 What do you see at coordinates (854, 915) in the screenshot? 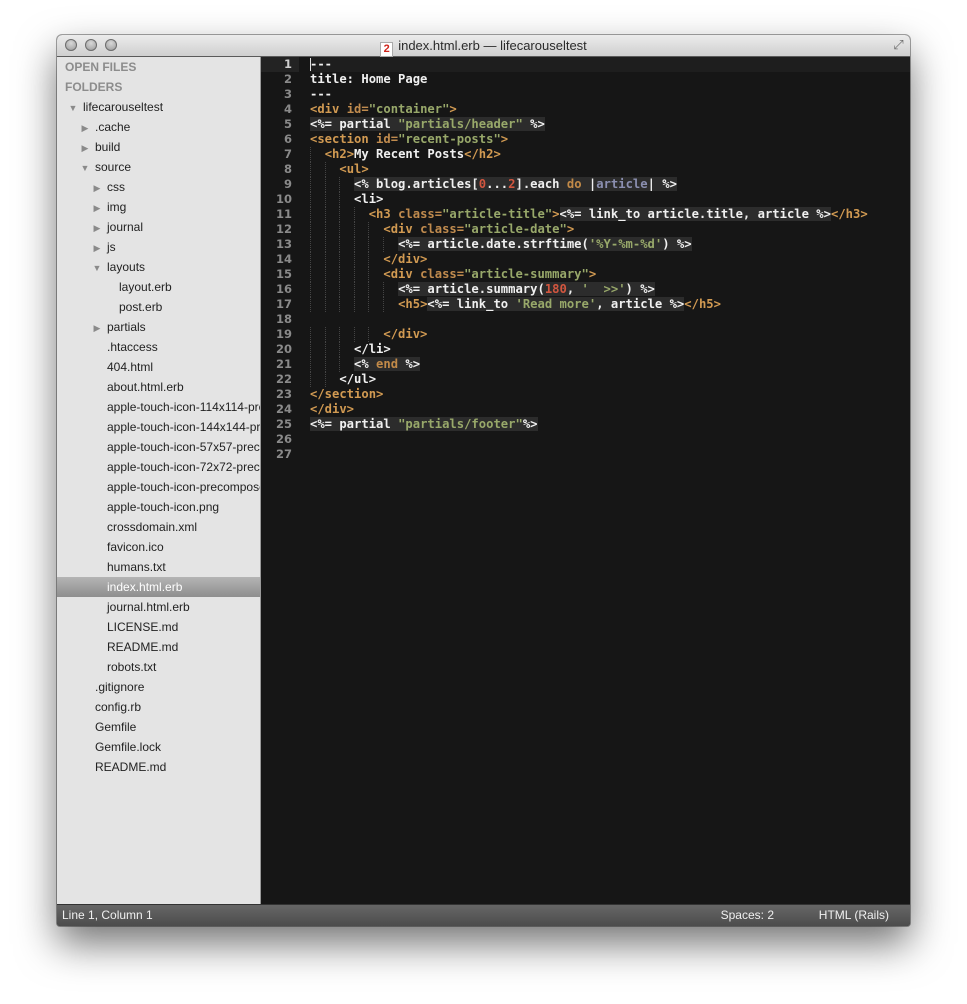
I see `syntax-selector: HTML (Rails)` at bounding box center [854, 915].